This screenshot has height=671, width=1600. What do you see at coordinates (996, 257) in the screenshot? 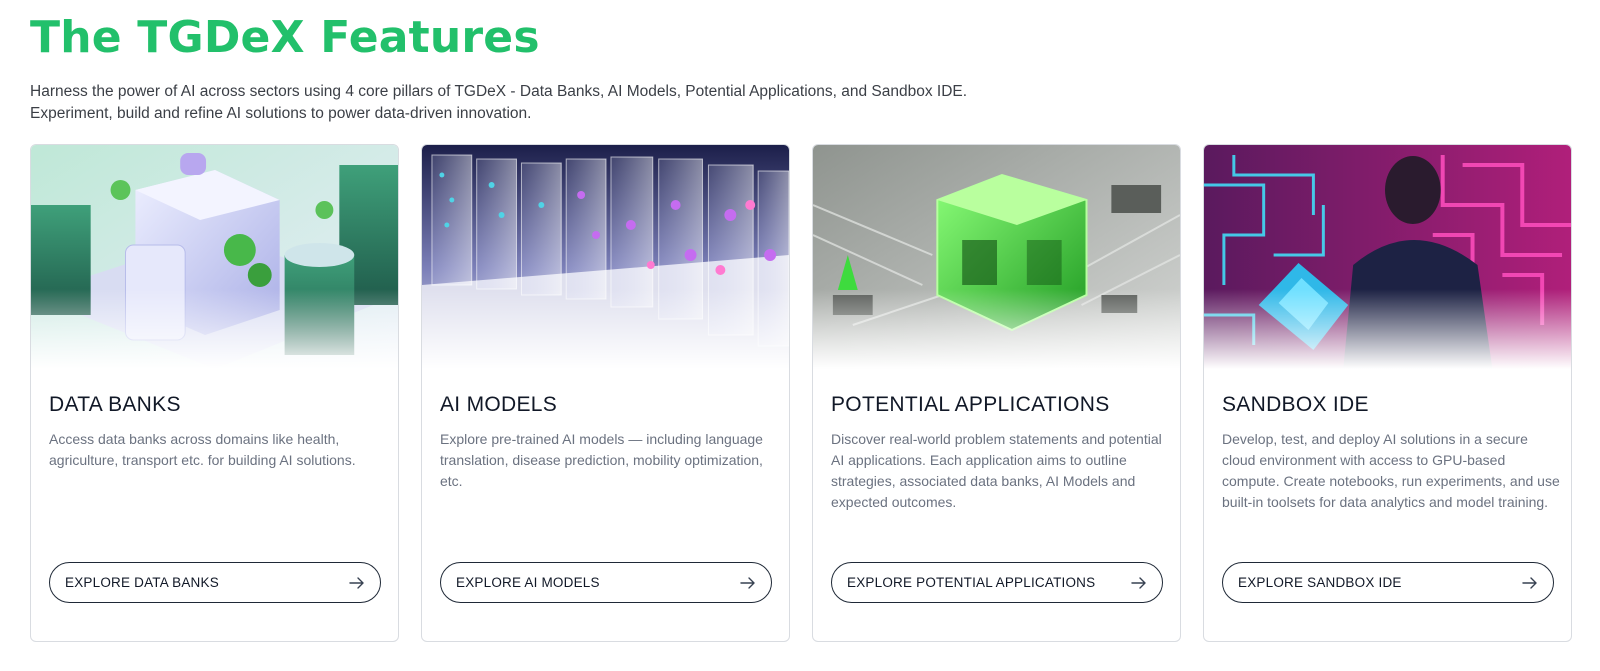
I see `green-chip-image` at bounding box center [996, 257].